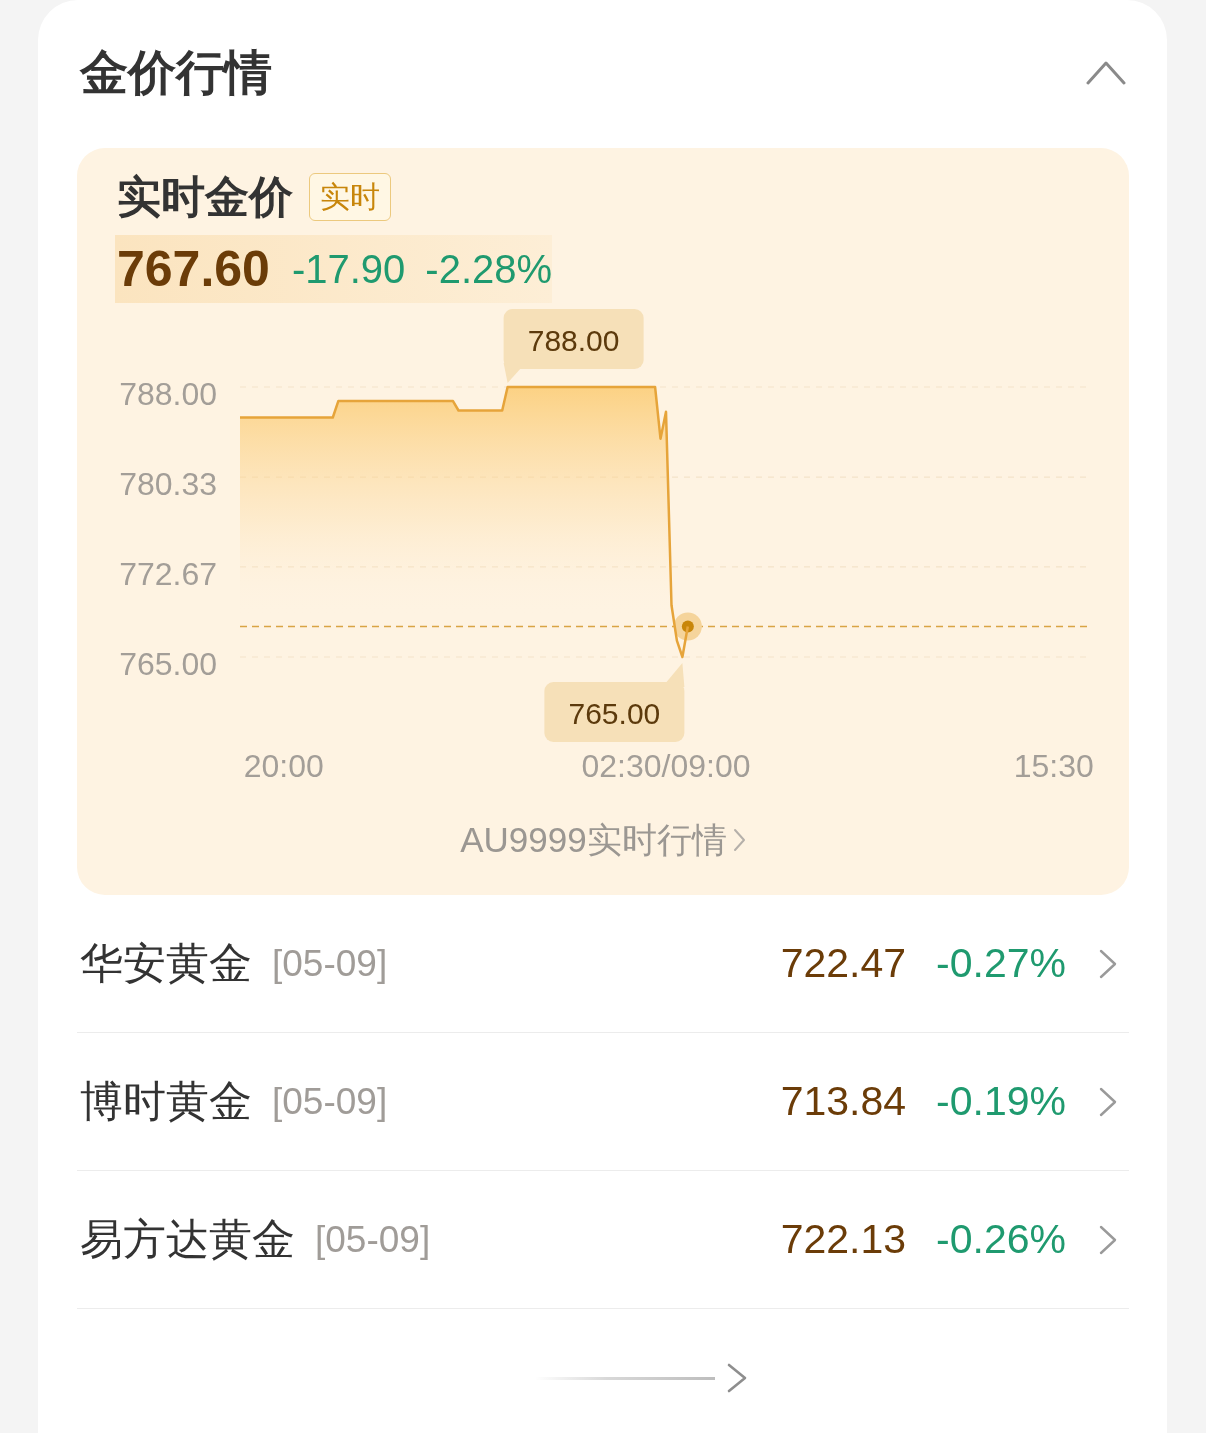 This screenshot has height=1433, width=1206. I want to click on y-axis-label: 788.00, so click(168, 394).